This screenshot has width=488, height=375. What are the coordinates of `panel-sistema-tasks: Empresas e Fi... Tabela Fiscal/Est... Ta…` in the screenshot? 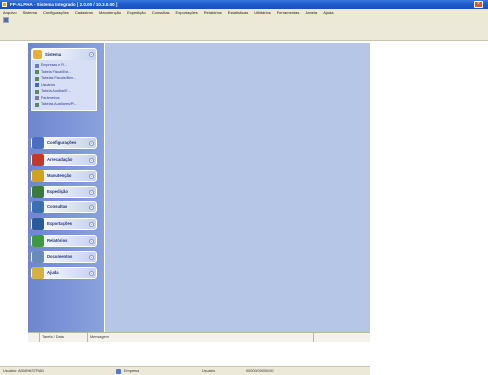 It's located at (64, 85).